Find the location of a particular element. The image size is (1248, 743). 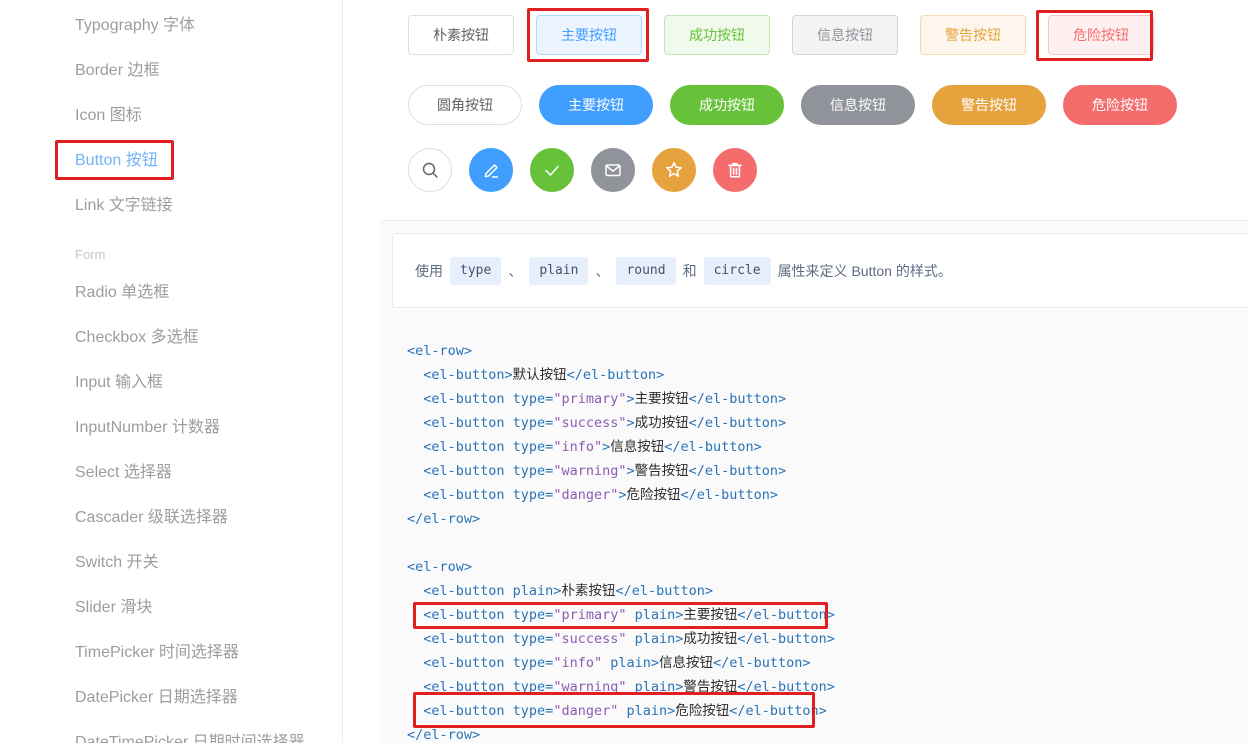

plain-button-primary: 主要按钮 is located at coordinates (589, 35).